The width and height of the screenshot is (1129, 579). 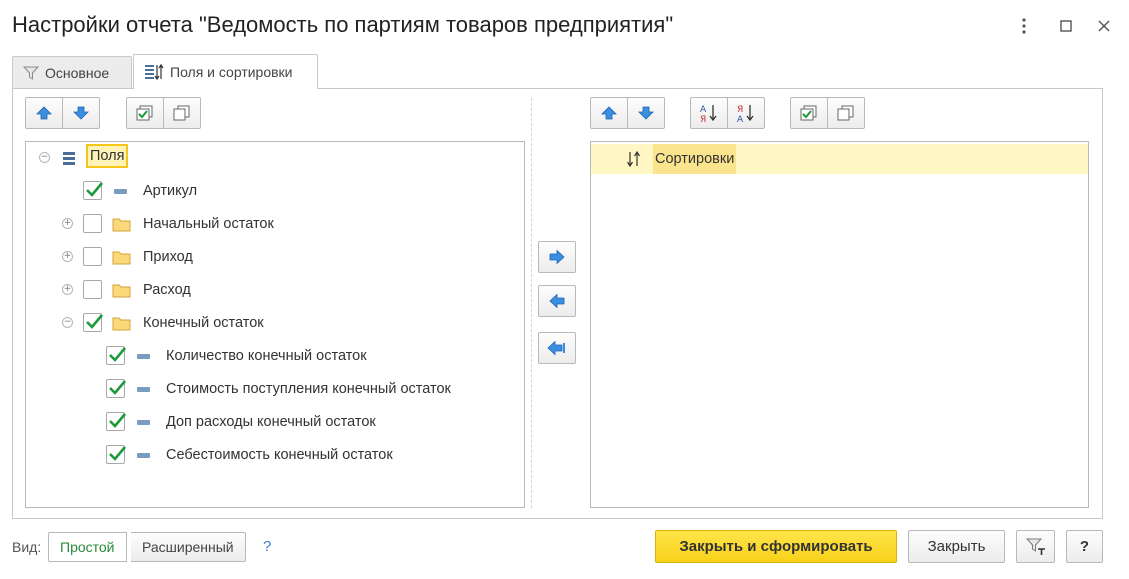 I want to click on sort-descending-icon: Я А, so click(x=745, y=114).